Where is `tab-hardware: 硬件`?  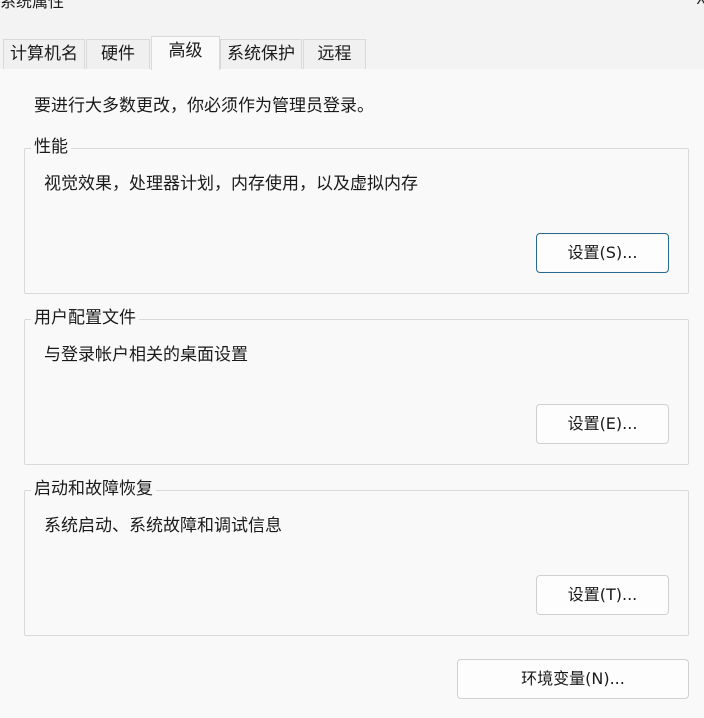 tab-hardware: 硬件 is located at coordinates (118, 54).